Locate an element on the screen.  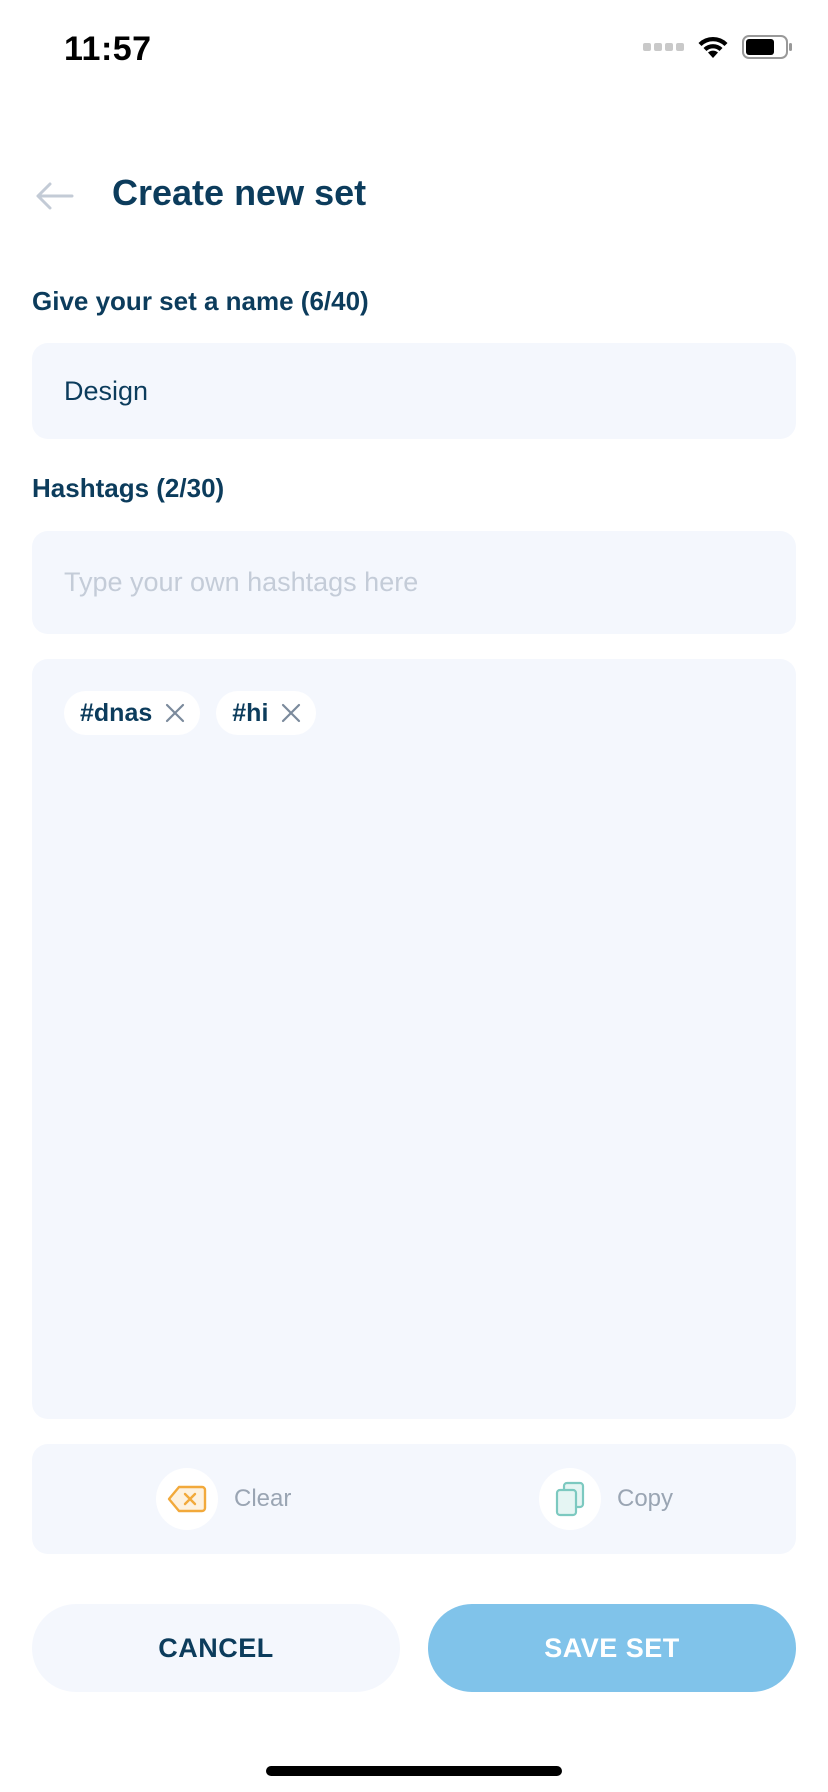
set-name-label: Give your set a name (6/40) is located at coordinates (200, 301).